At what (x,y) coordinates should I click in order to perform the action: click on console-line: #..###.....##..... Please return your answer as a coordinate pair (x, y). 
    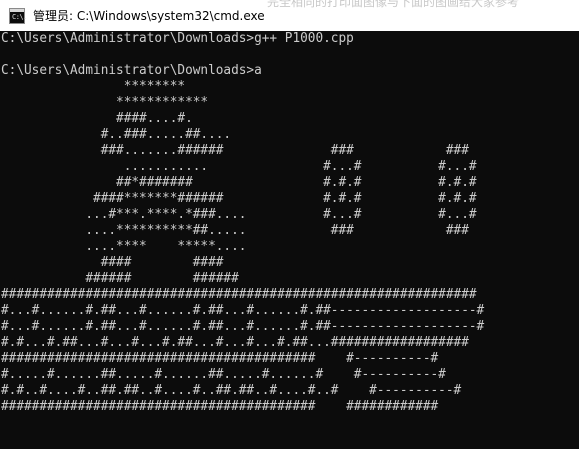
    Looking at the image, I should click on (116, 134).